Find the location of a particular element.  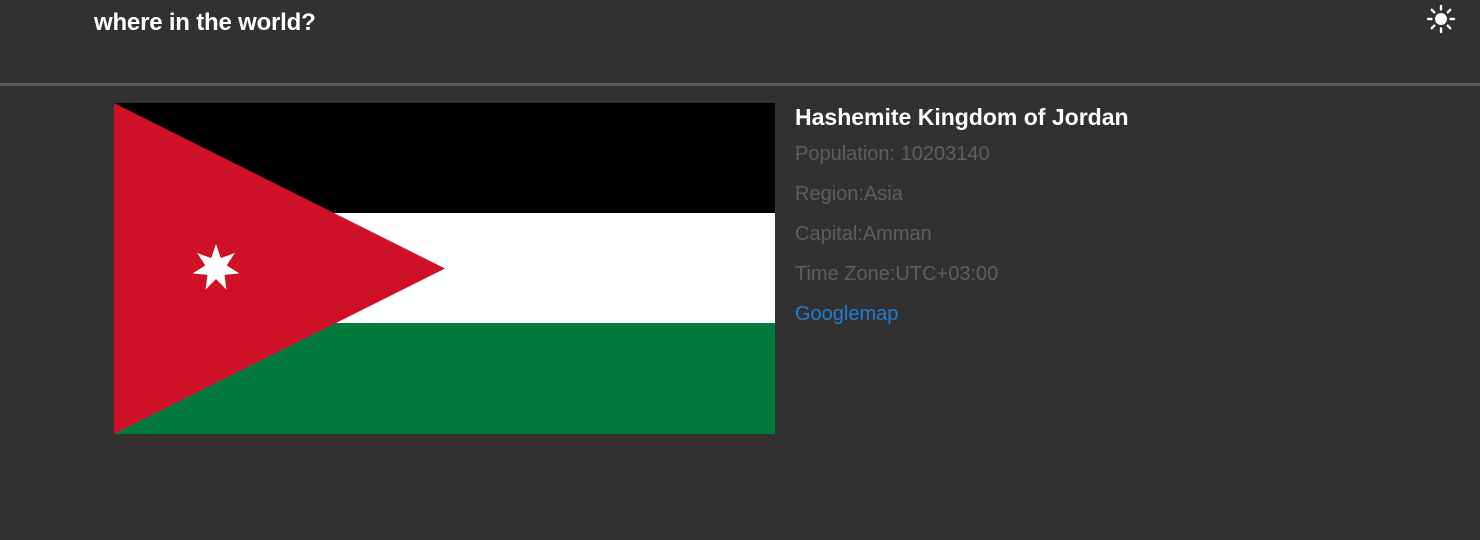

population-value: 10203140 is located at coordinates (945, 154).